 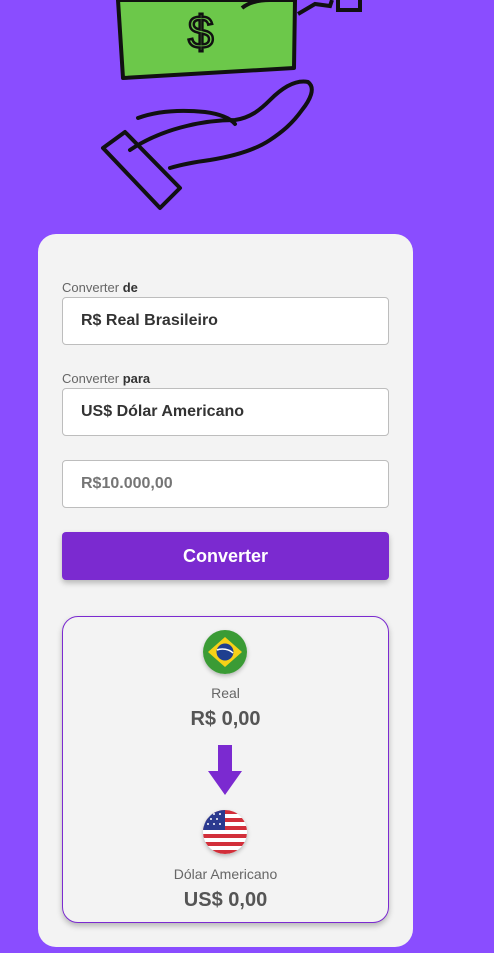 I want to click on from-currency-select: R$ Real Brasileiro, so click(x=225, y=321).